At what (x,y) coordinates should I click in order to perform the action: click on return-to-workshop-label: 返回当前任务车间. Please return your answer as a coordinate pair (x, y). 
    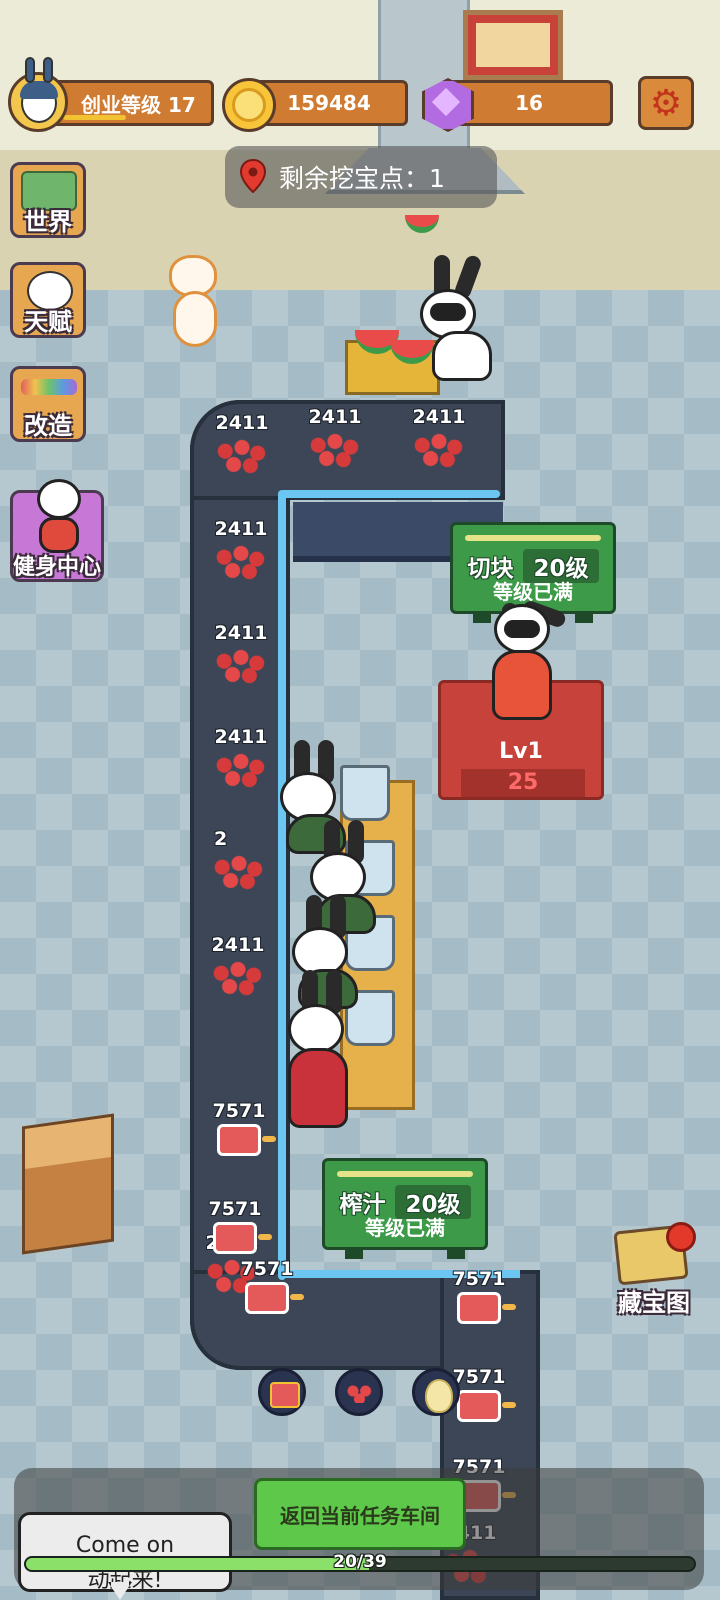
    Looking at the image, I should click on (360, 1515).